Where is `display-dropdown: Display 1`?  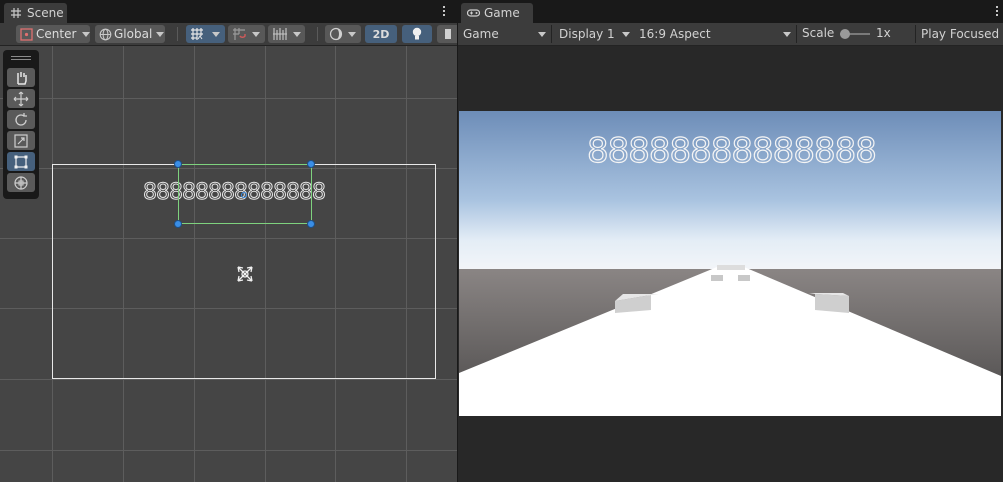 display-dropdown: Display 1 is located at coordinates (594, 34).